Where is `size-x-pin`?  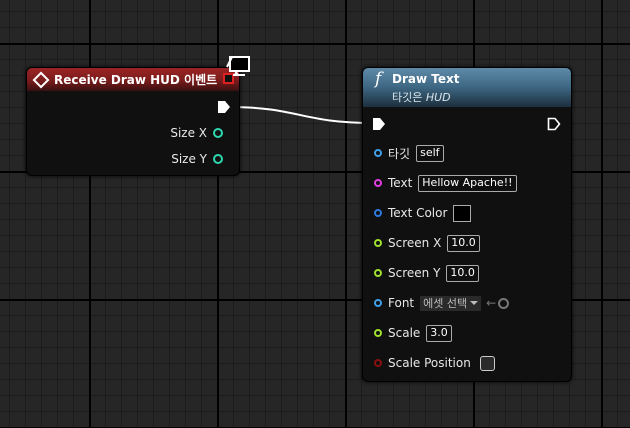 size-x-pin is located at coordinates (218, 133).